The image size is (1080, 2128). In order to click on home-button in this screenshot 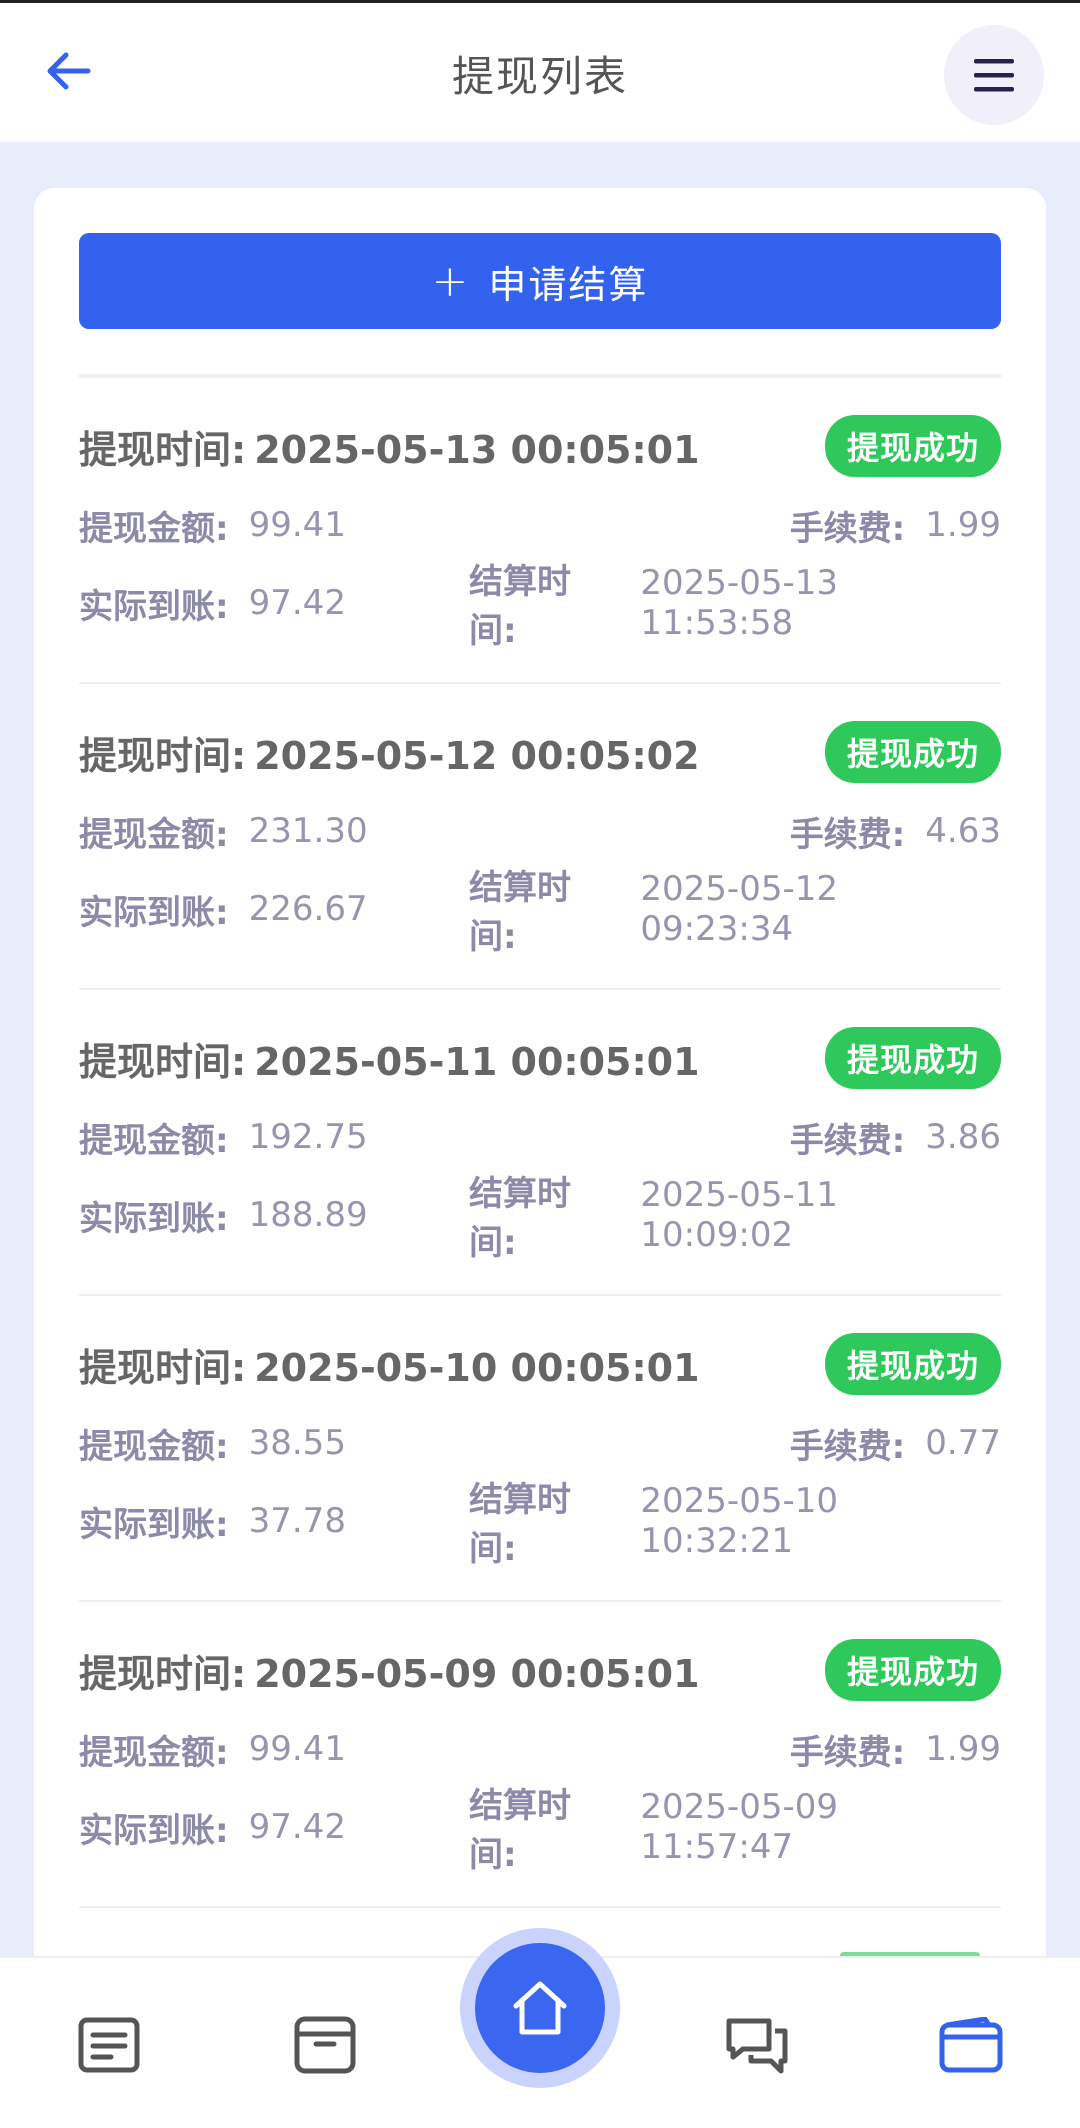, I will do `click(540, 2008)`.